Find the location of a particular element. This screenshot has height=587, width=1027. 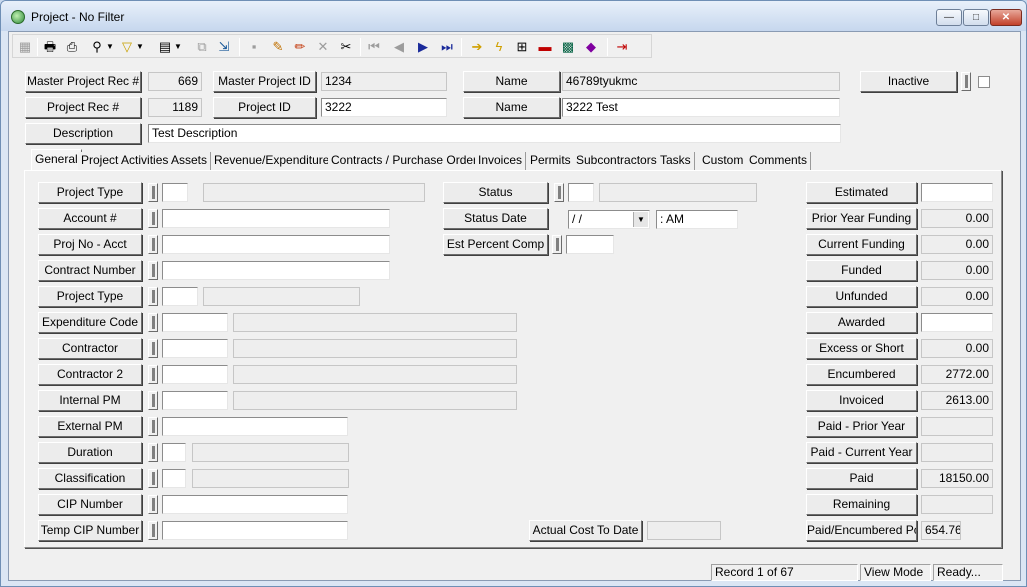

master-project-id-label: Master Project ID is located at coordinates (264, 81).